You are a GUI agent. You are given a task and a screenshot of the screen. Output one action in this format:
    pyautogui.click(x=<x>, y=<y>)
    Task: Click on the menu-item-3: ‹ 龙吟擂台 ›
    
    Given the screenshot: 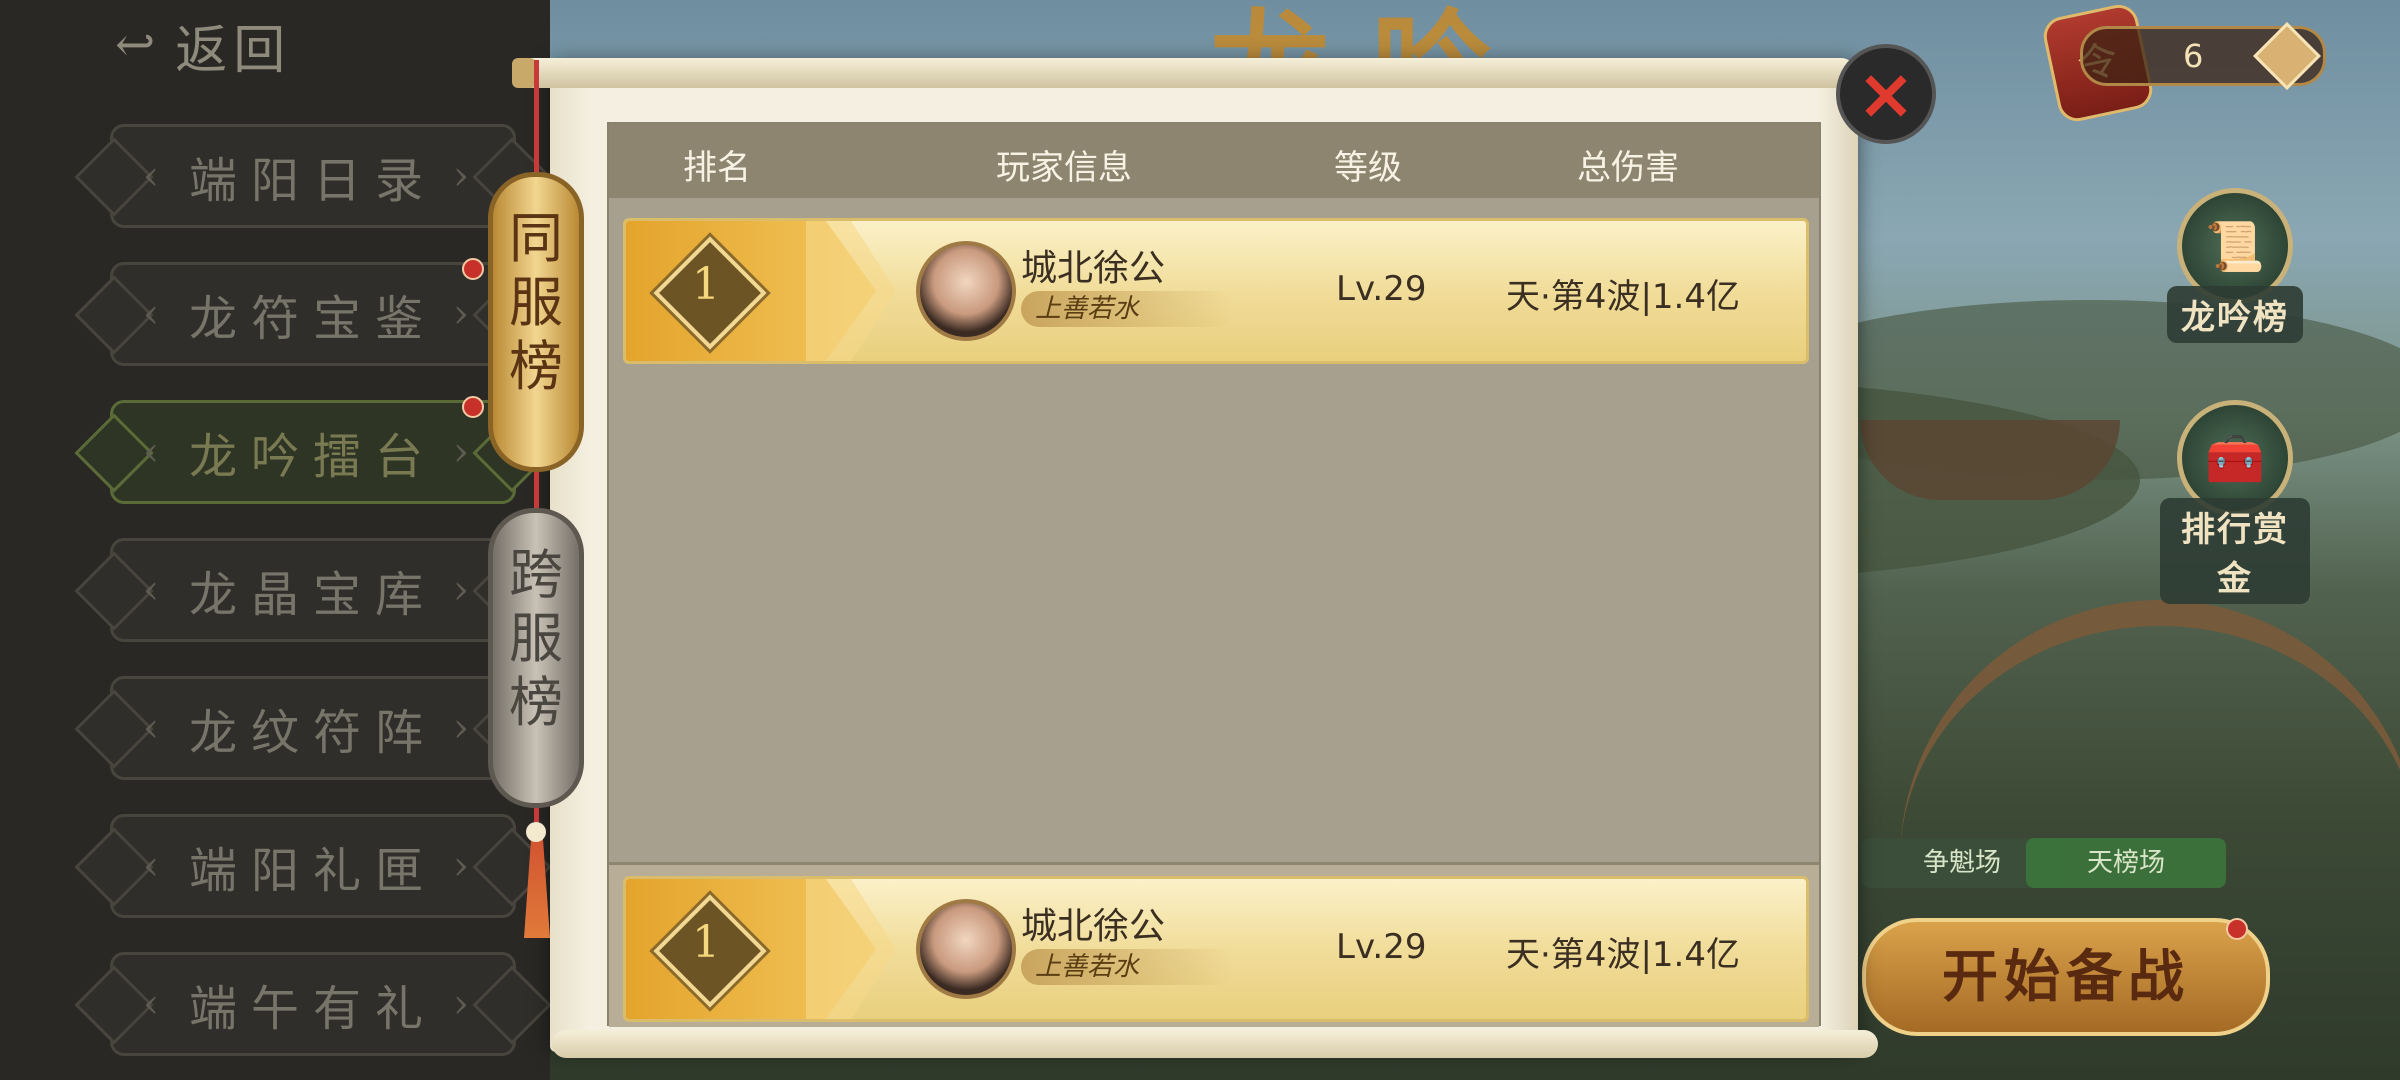 What is the action you would take?
    pyautogui.click(x=313, y=452)
    